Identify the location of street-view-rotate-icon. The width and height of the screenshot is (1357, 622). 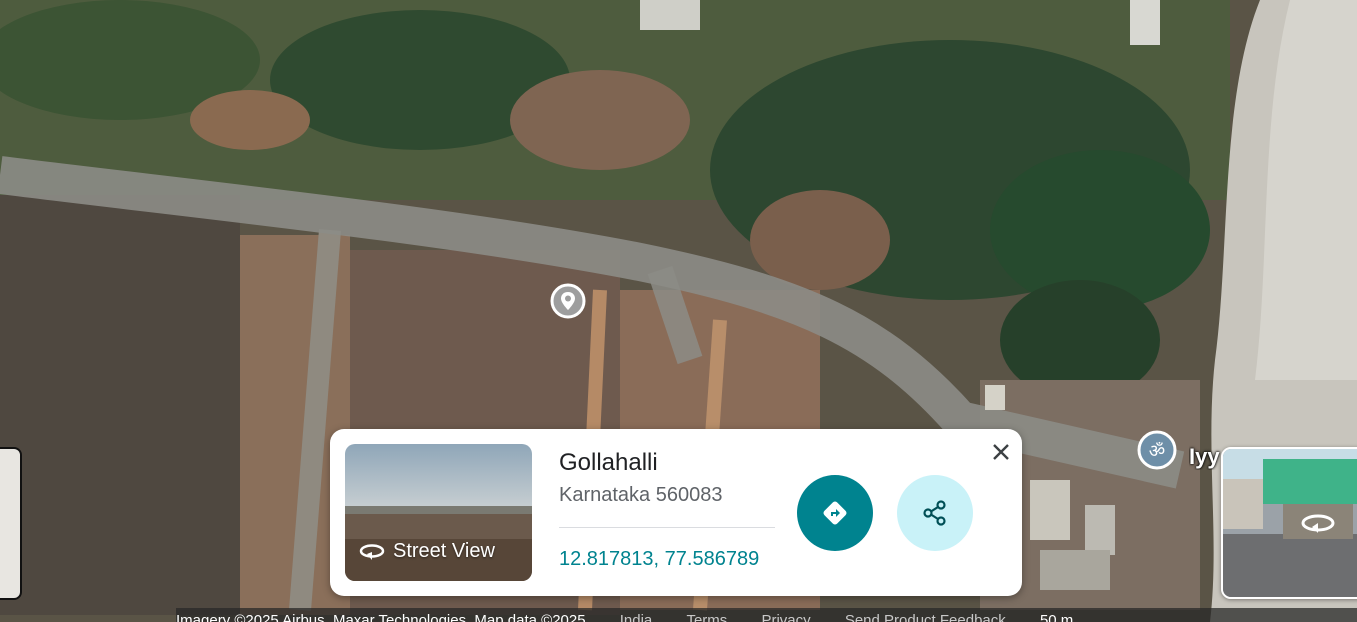
(1318, 523).